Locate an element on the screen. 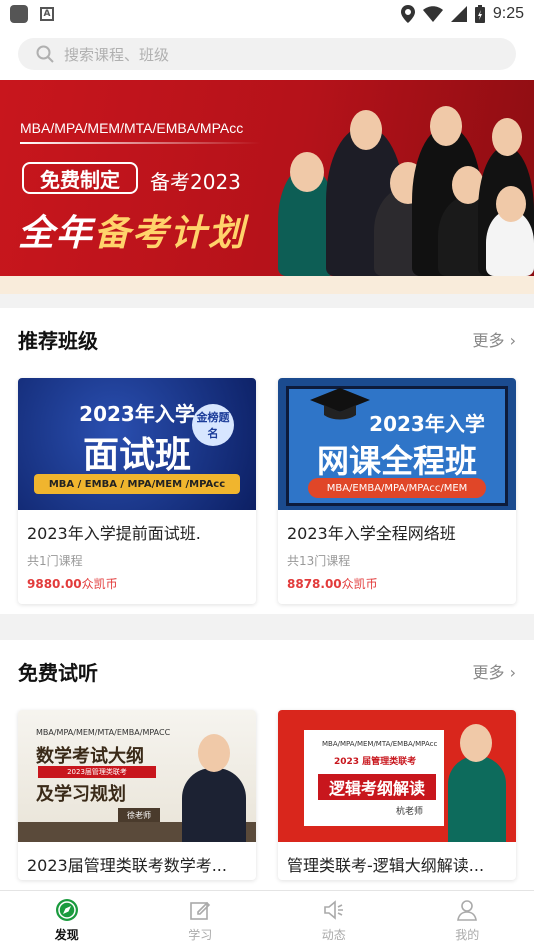 The height and width of the screenshot is (950, 534). banner-badge: 免费制定 is located at coordinates (80, 178).